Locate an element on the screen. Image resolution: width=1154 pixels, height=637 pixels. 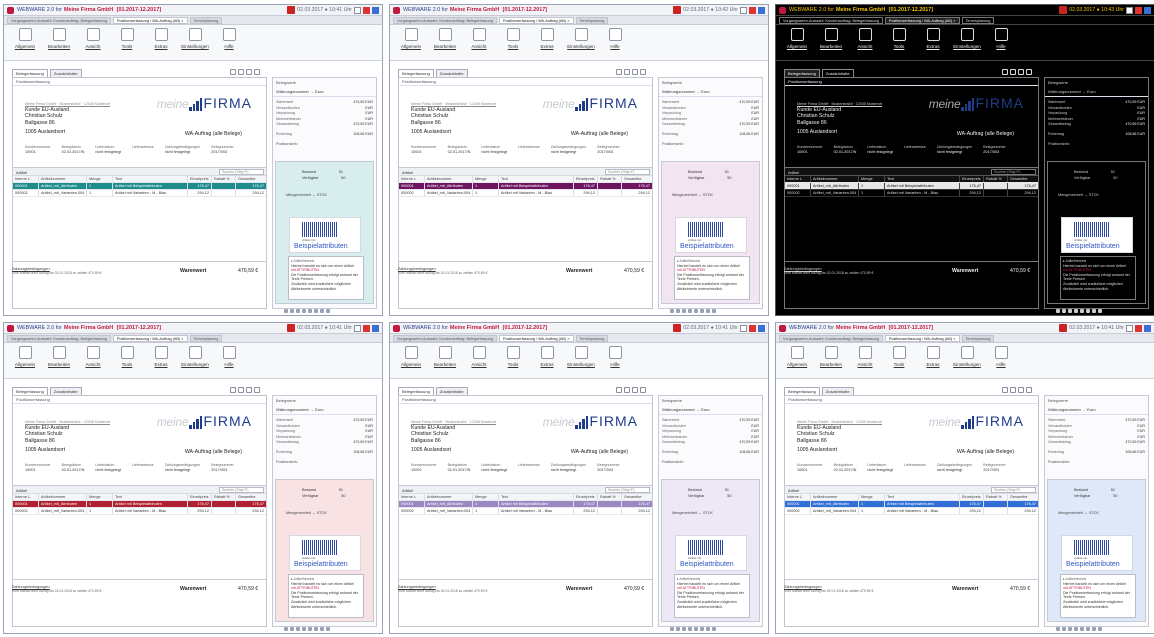
ribbon-button: Ansicht is located at coordinates (479, 356).